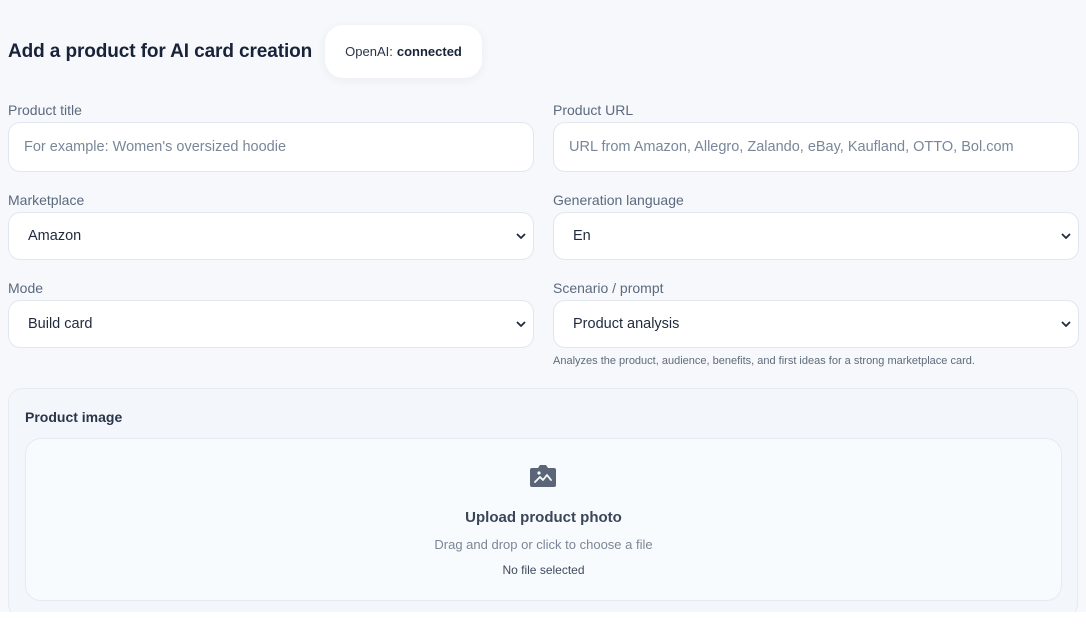  I want to click on mode-select: Build card, so click(271, 324).